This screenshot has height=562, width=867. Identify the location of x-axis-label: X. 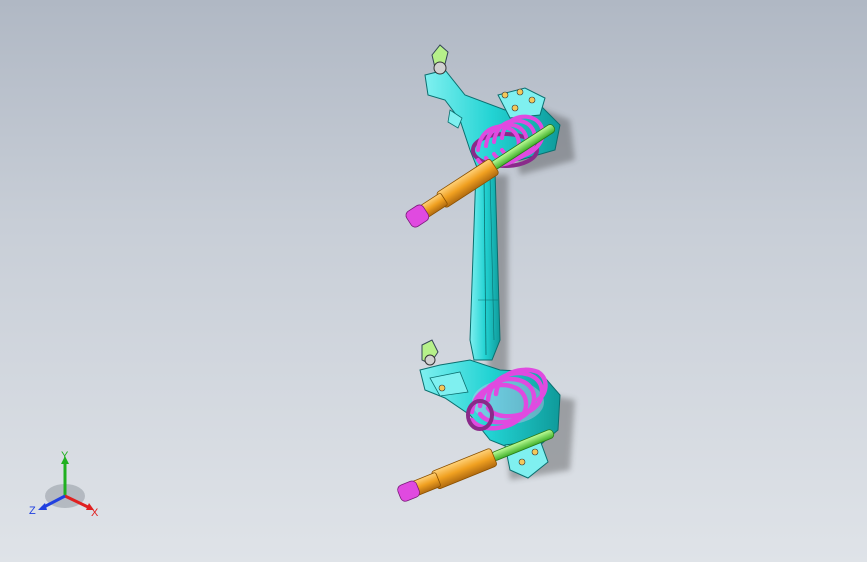
(95, 513).